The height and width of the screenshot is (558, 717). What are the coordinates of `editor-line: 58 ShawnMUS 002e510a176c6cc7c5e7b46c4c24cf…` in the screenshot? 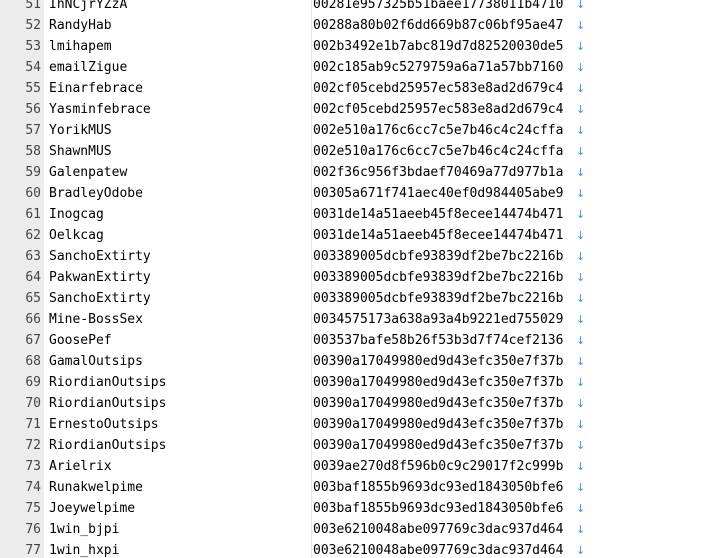 It's located at (358, 151).